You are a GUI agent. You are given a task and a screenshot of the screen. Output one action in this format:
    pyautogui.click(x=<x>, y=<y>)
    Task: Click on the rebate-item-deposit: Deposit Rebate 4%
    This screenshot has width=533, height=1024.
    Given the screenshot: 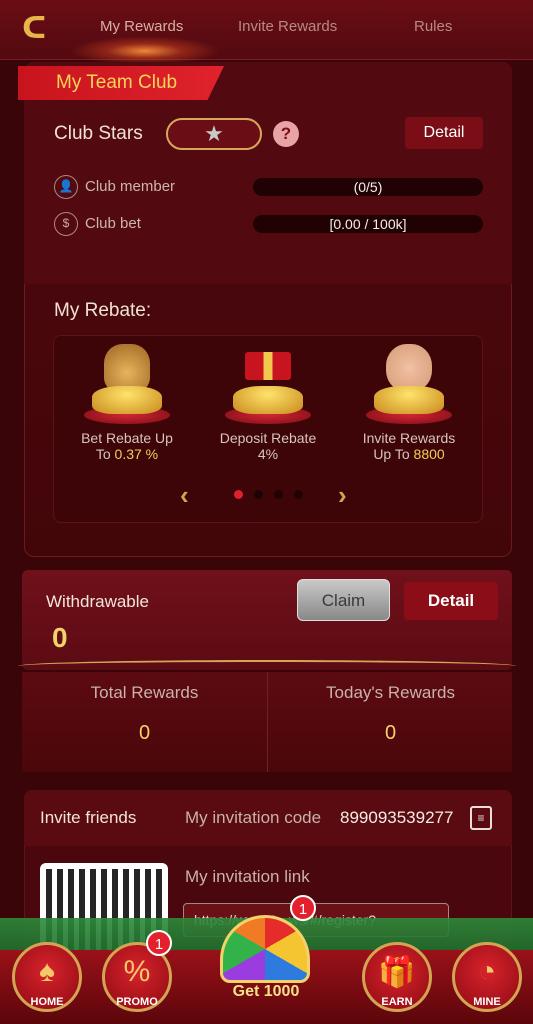 What is the action you would take?
    pyautogui.click(x=268, y=403)
    